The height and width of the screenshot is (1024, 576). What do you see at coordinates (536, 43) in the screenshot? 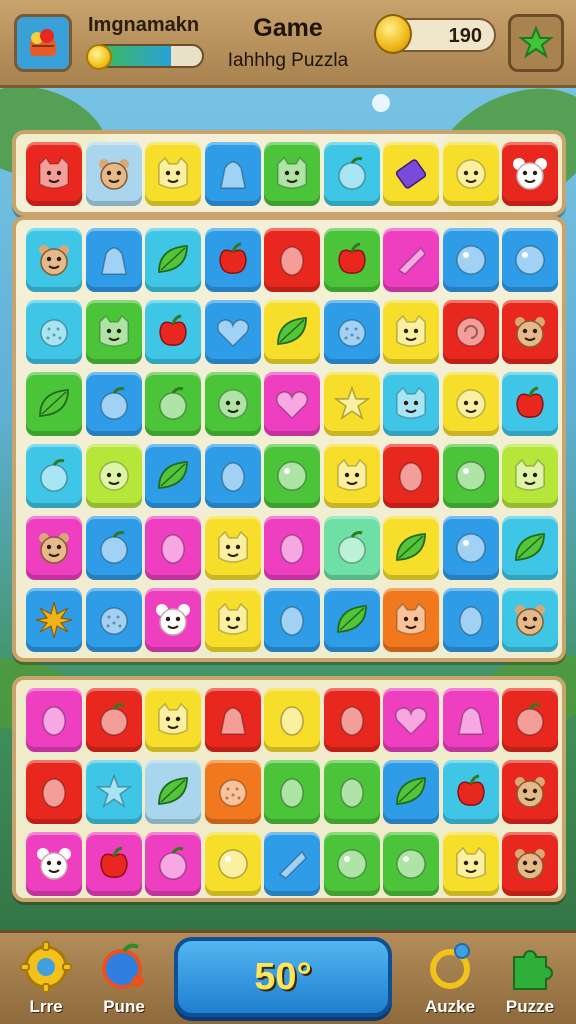
I see `settings-button` at bounding box center [536, 43].